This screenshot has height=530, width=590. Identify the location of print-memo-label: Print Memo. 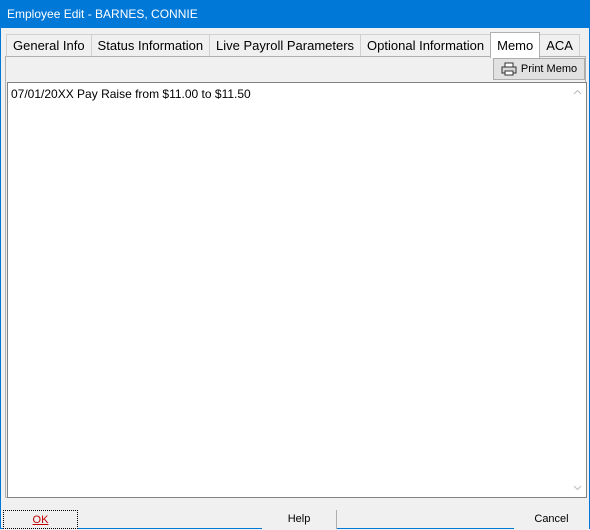
(549, 69).